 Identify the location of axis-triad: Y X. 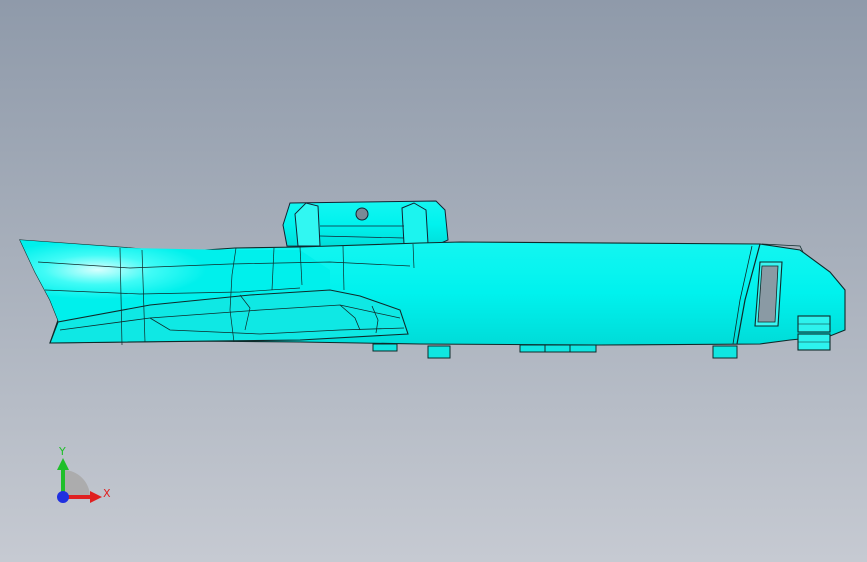
(84, 474).